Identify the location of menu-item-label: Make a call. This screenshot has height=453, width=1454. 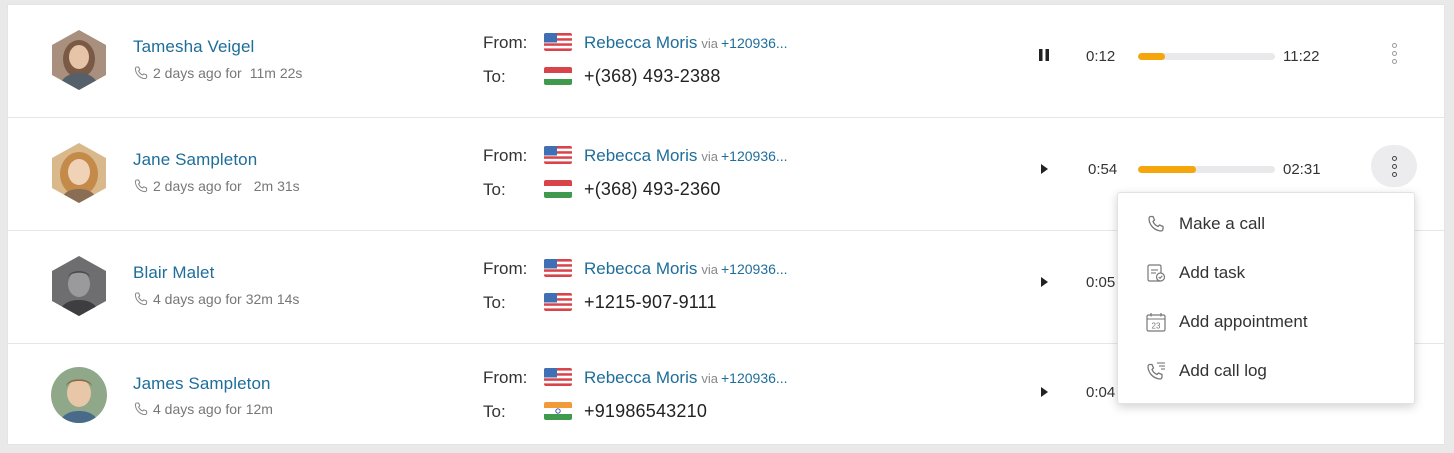
(1222, 223).